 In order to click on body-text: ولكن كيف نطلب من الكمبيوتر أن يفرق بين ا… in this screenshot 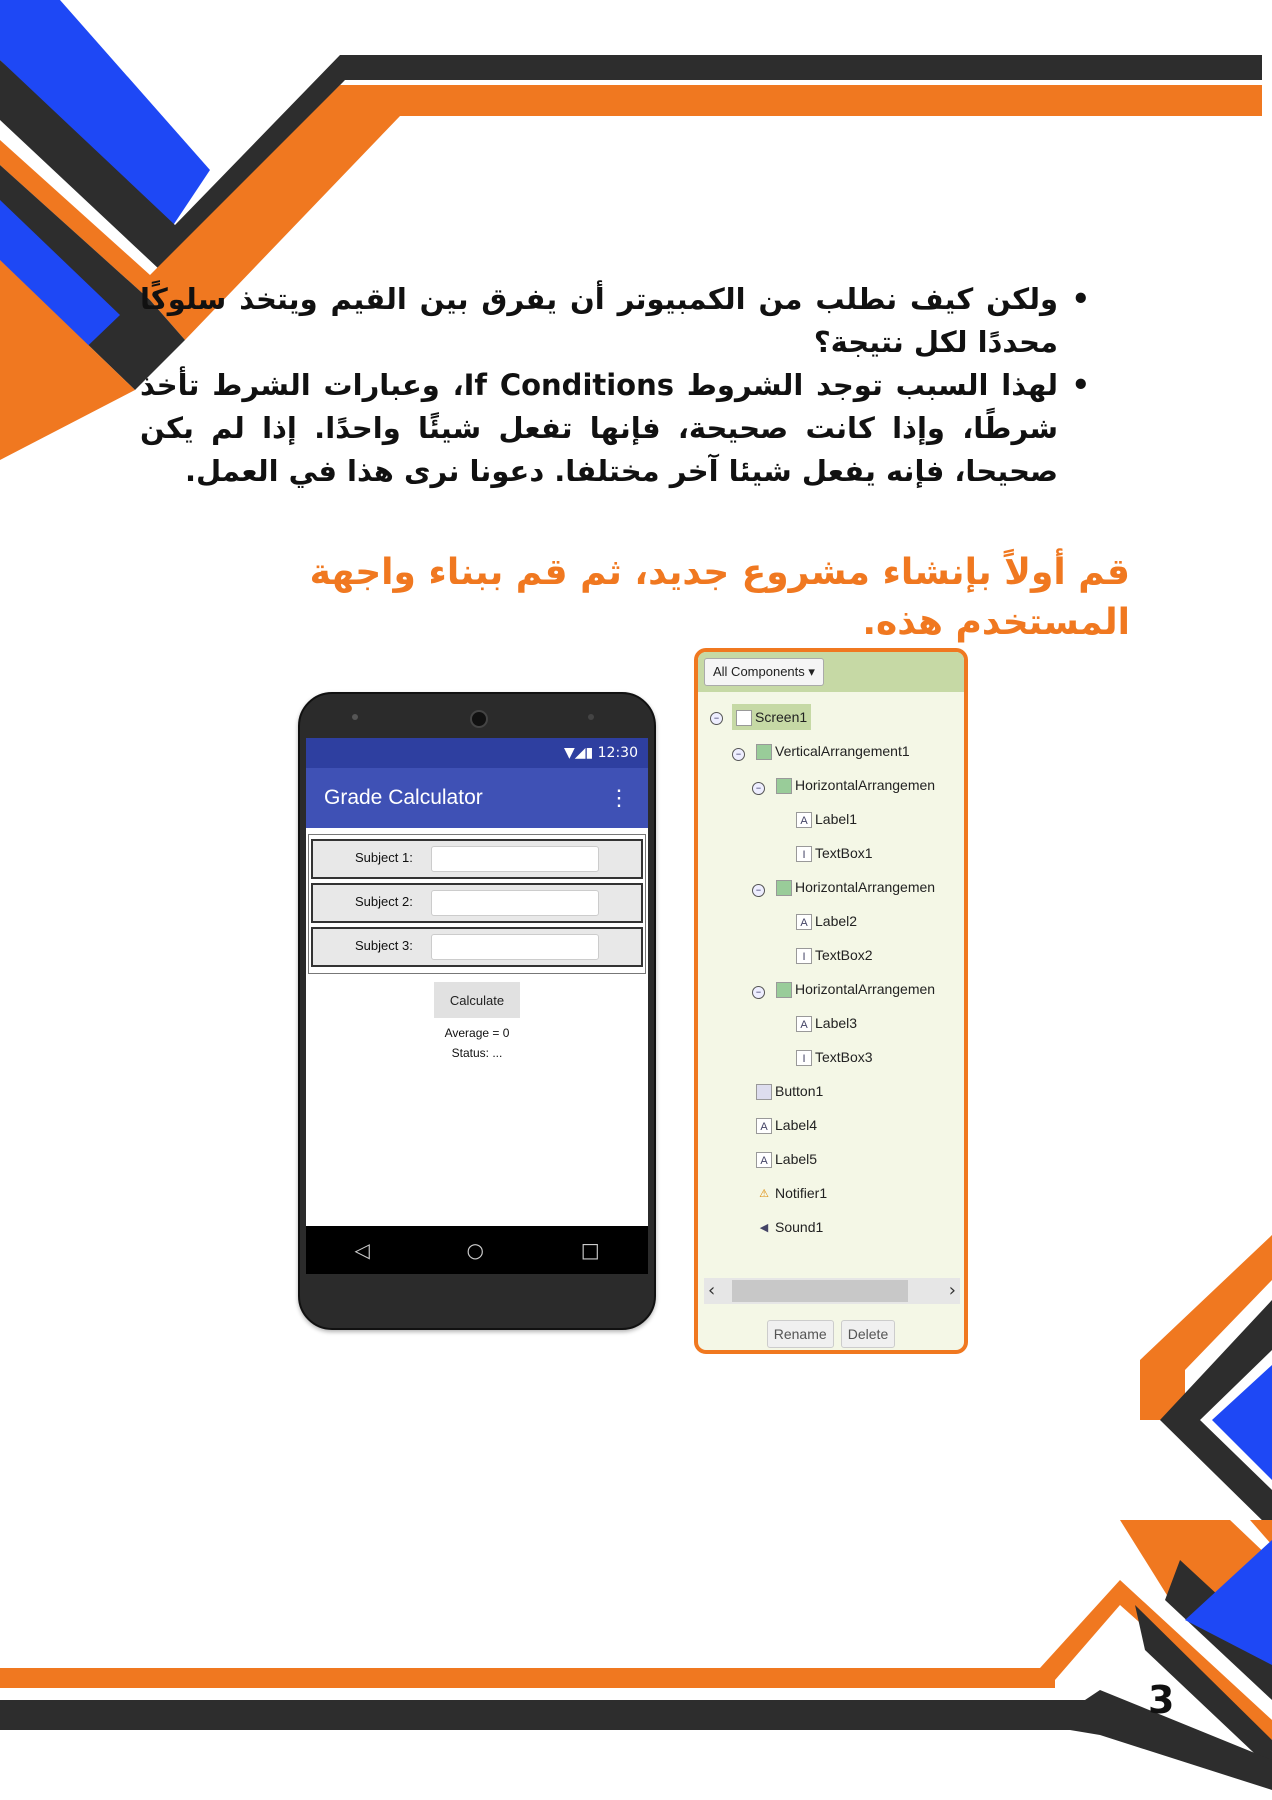, I will do `click(615, 385)`.